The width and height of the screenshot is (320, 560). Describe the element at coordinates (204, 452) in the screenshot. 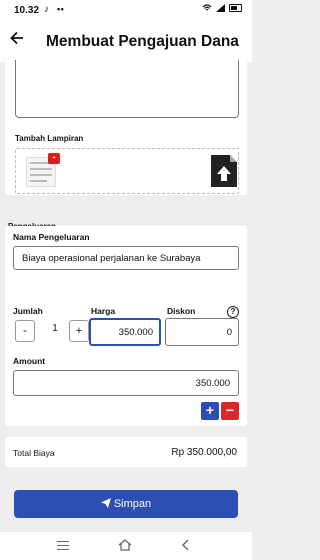

I see `total-value: Rp 350.000,00` at that location.